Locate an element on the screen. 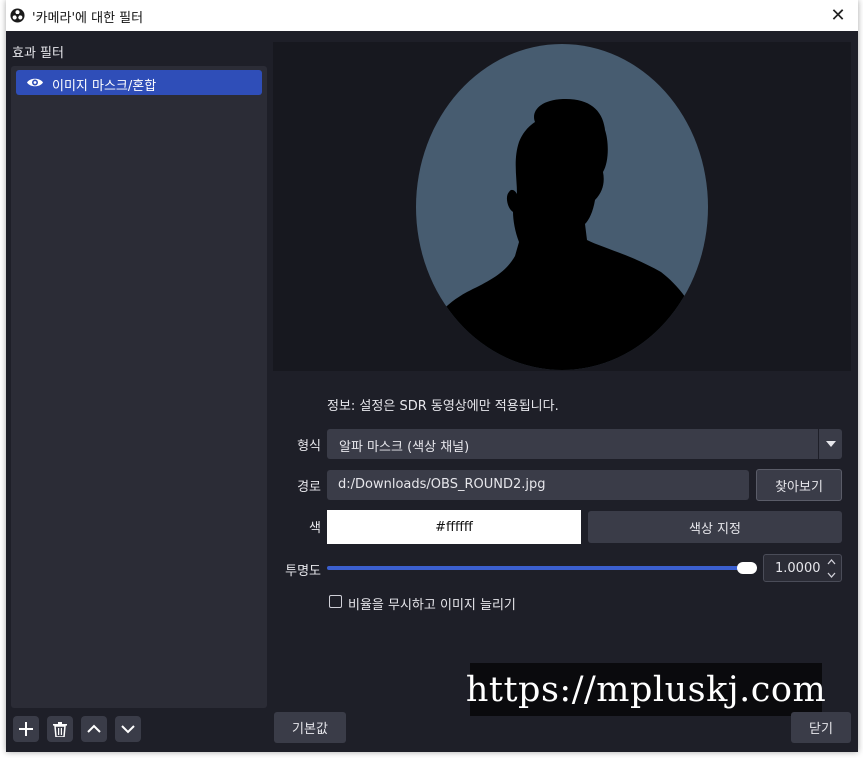 The height and width of the screenshot is (758, 863). spin-up-icon is located at coordinates (831, 561).